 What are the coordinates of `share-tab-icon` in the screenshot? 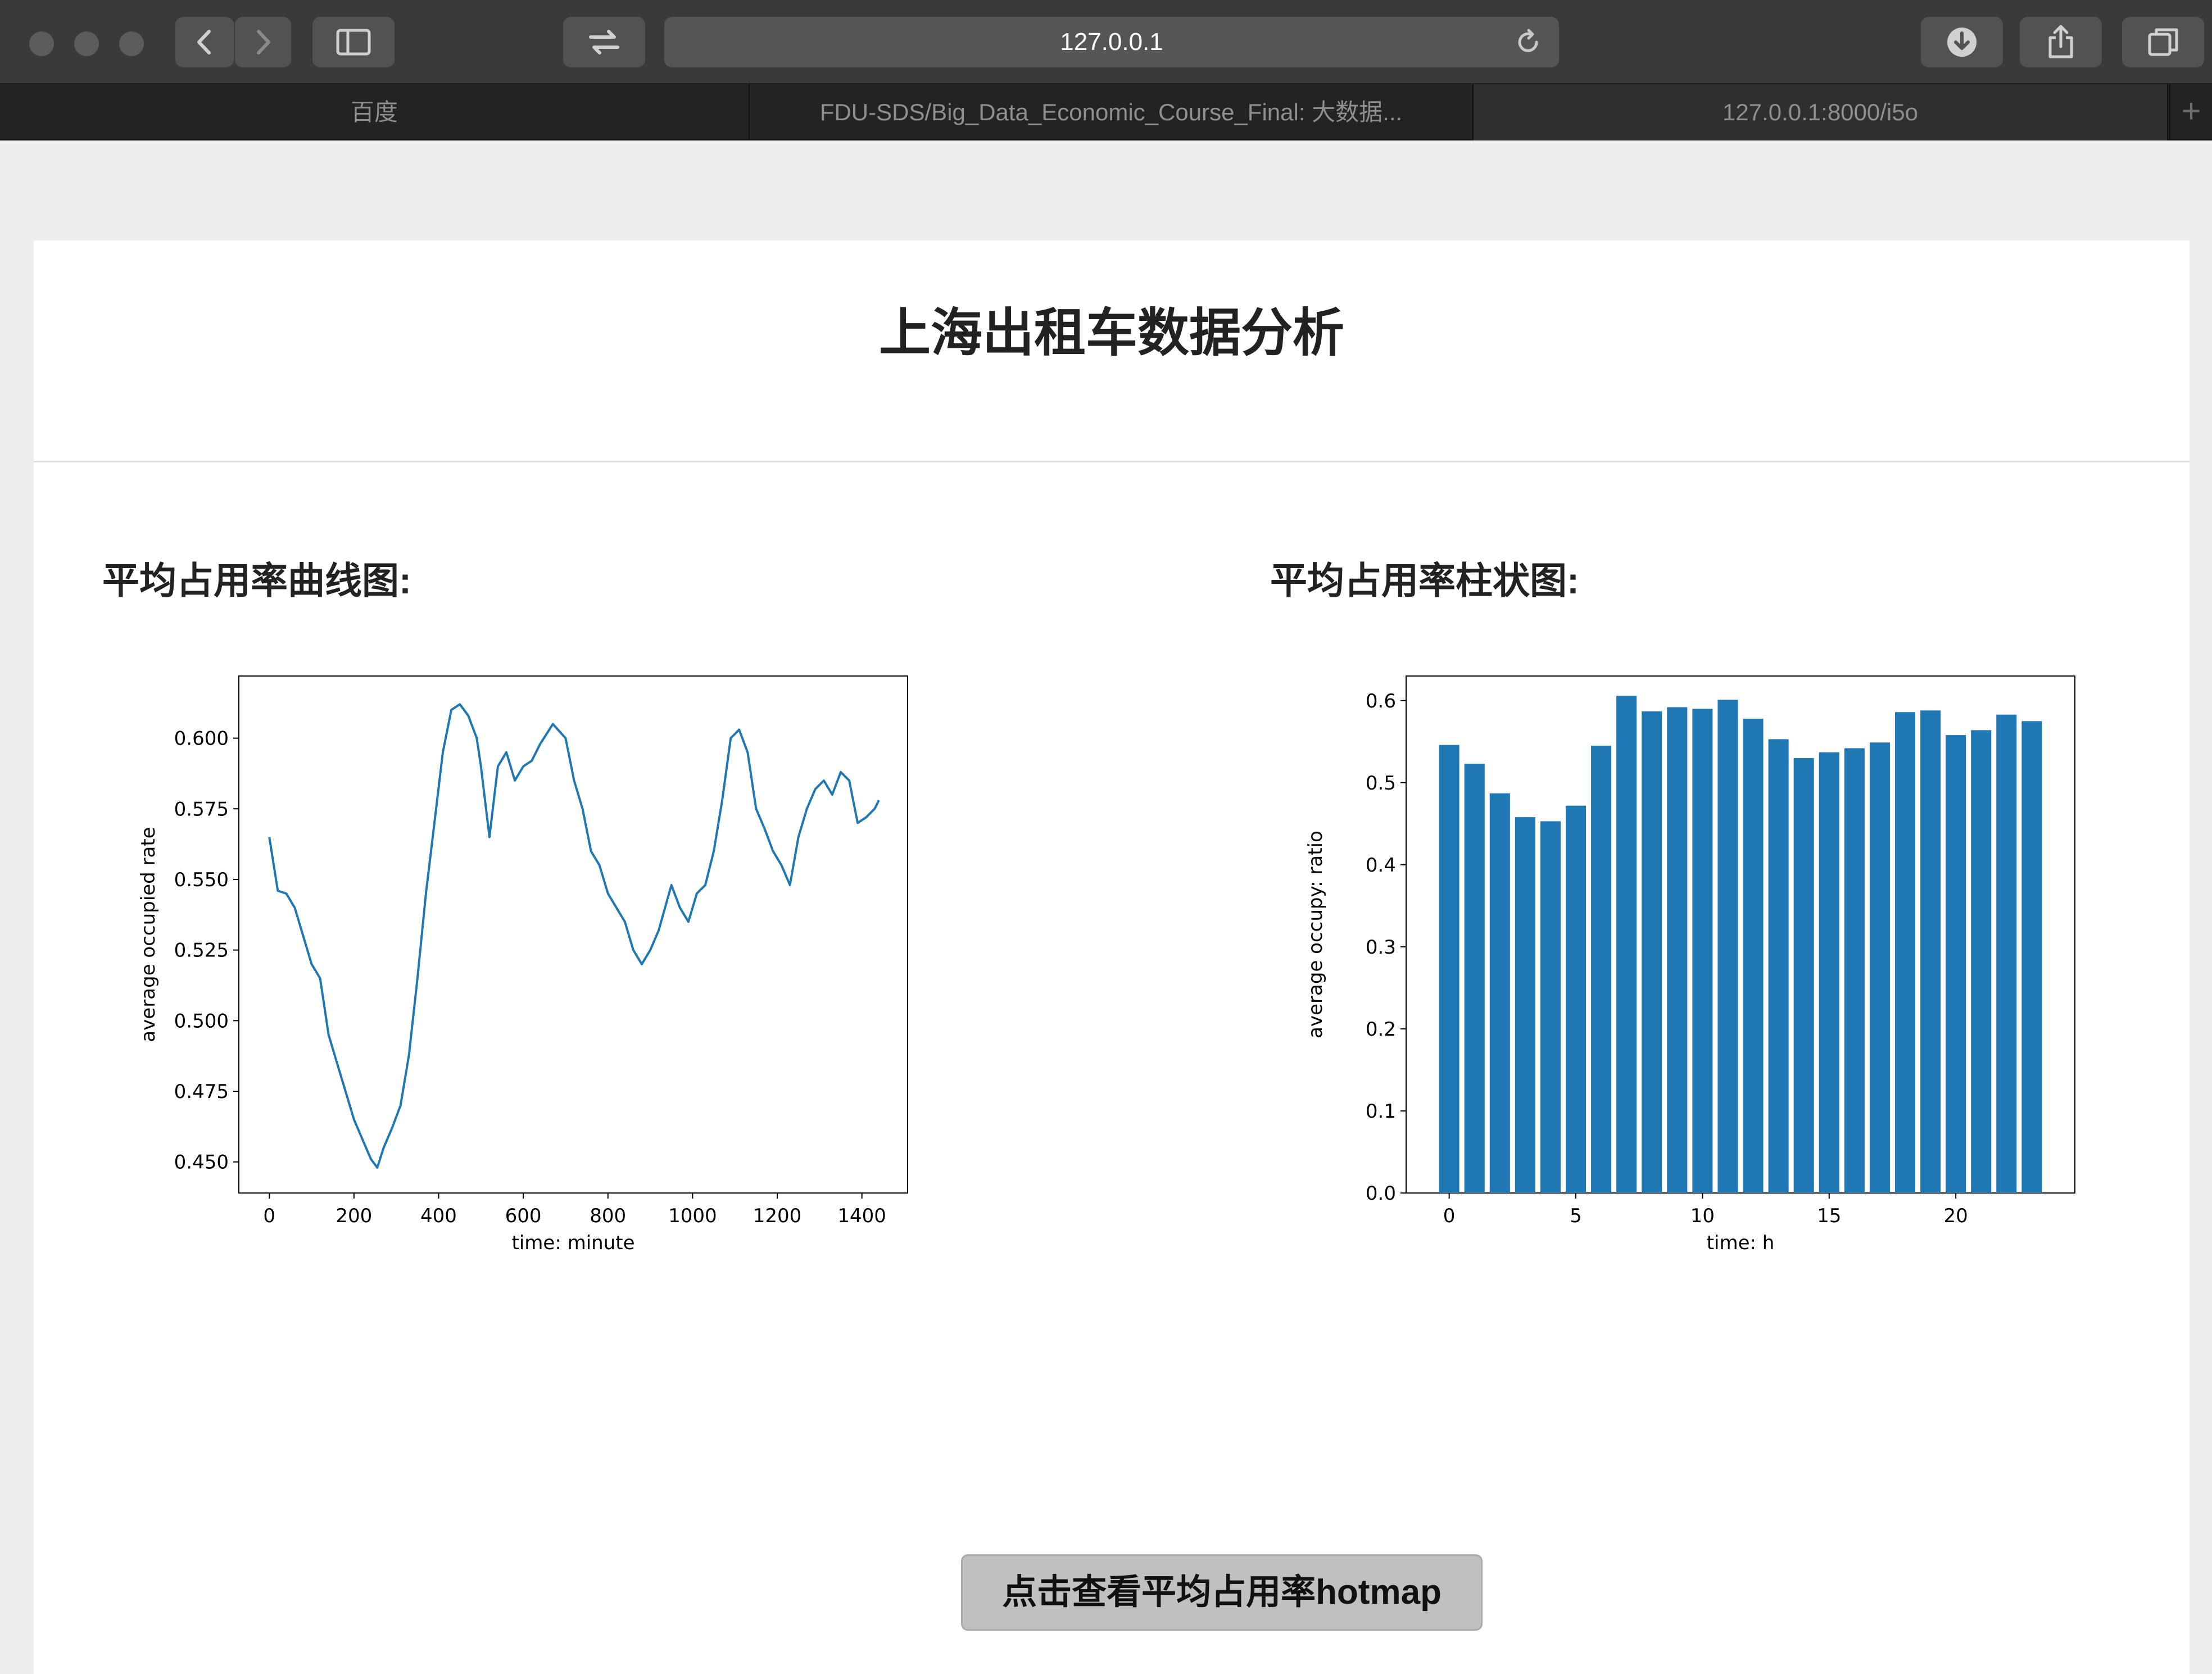 It's located at (604, 42).